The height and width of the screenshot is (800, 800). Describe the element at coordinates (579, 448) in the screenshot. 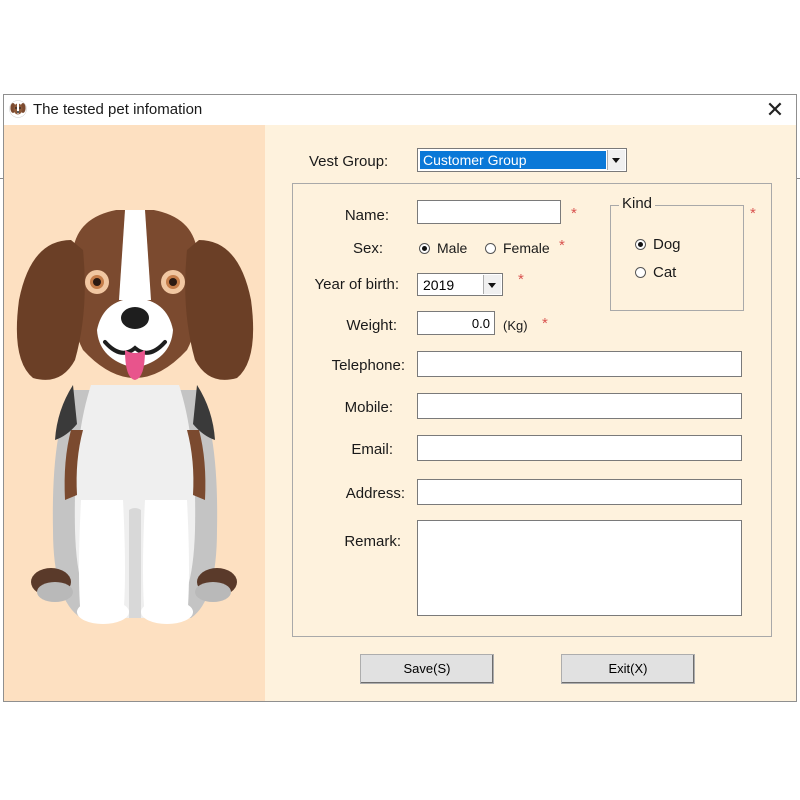

I see `email-input` at that location.